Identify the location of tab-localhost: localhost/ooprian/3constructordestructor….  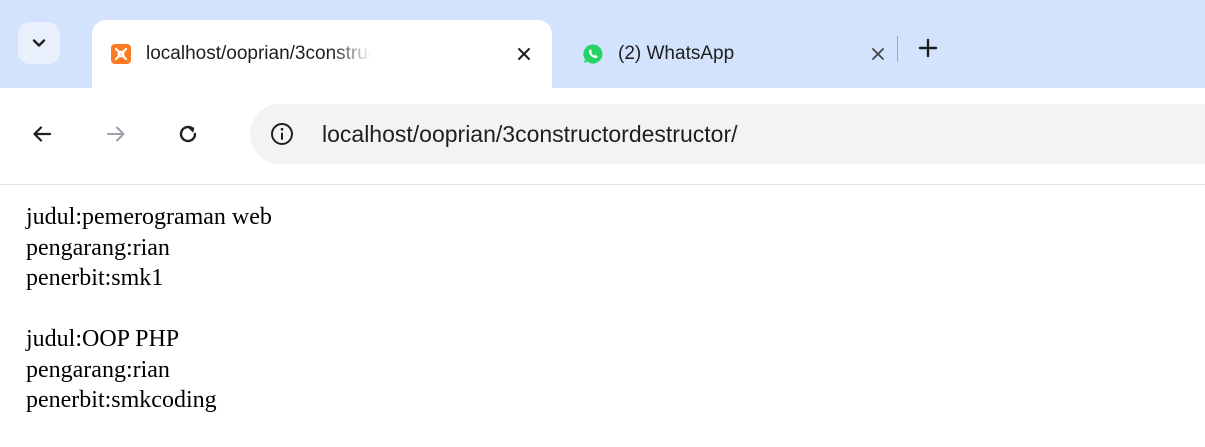
(322, 54).